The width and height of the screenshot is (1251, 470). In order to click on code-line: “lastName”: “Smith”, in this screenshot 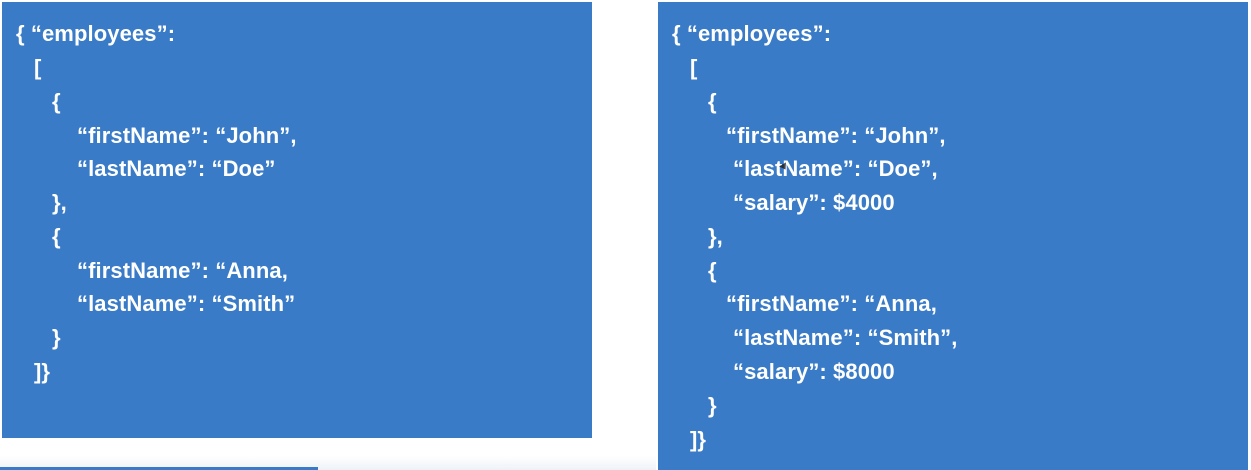, I will do `click(845, 337)`.